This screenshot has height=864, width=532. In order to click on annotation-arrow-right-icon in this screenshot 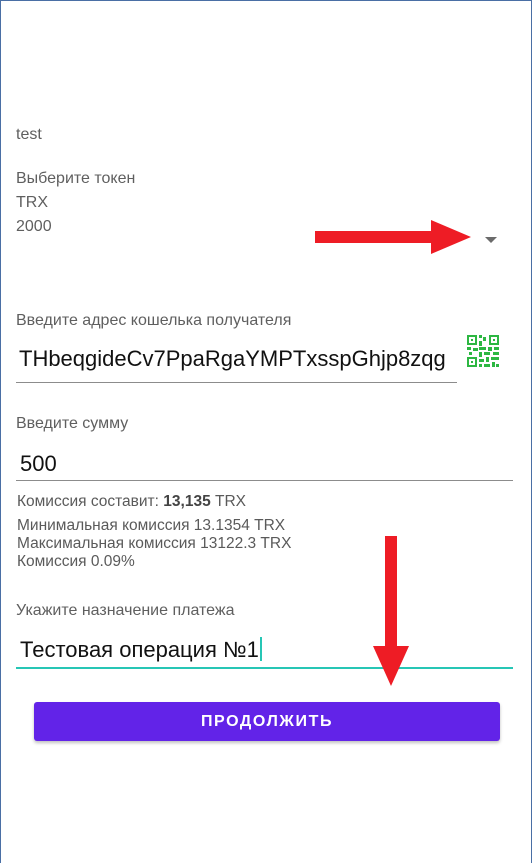, I will do `click(393, 237)`.